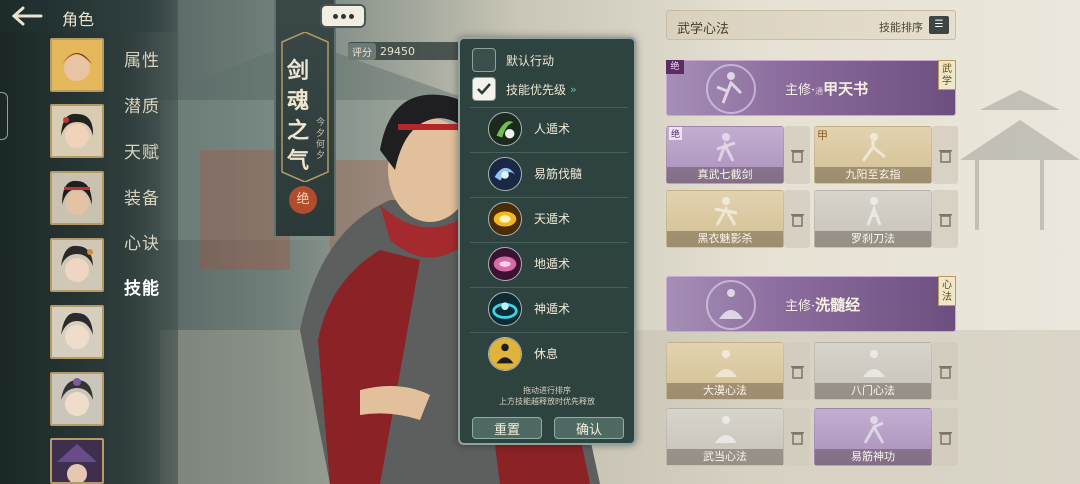 The image size is (1080, 484). I want to click on skill-card: 武当心法, so click(725, 437).